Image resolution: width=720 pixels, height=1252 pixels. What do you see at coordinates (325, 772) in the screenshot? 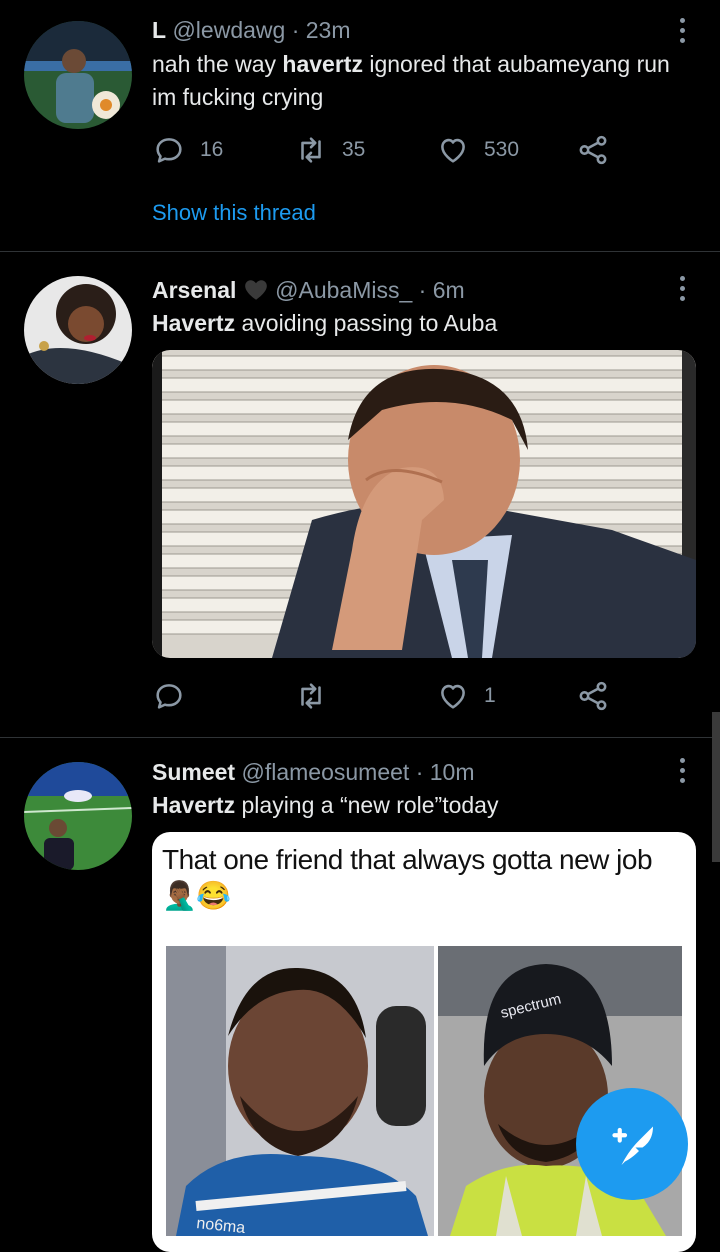
I see `author-handle: @flameosumeet` at bounding box center [325, 772].